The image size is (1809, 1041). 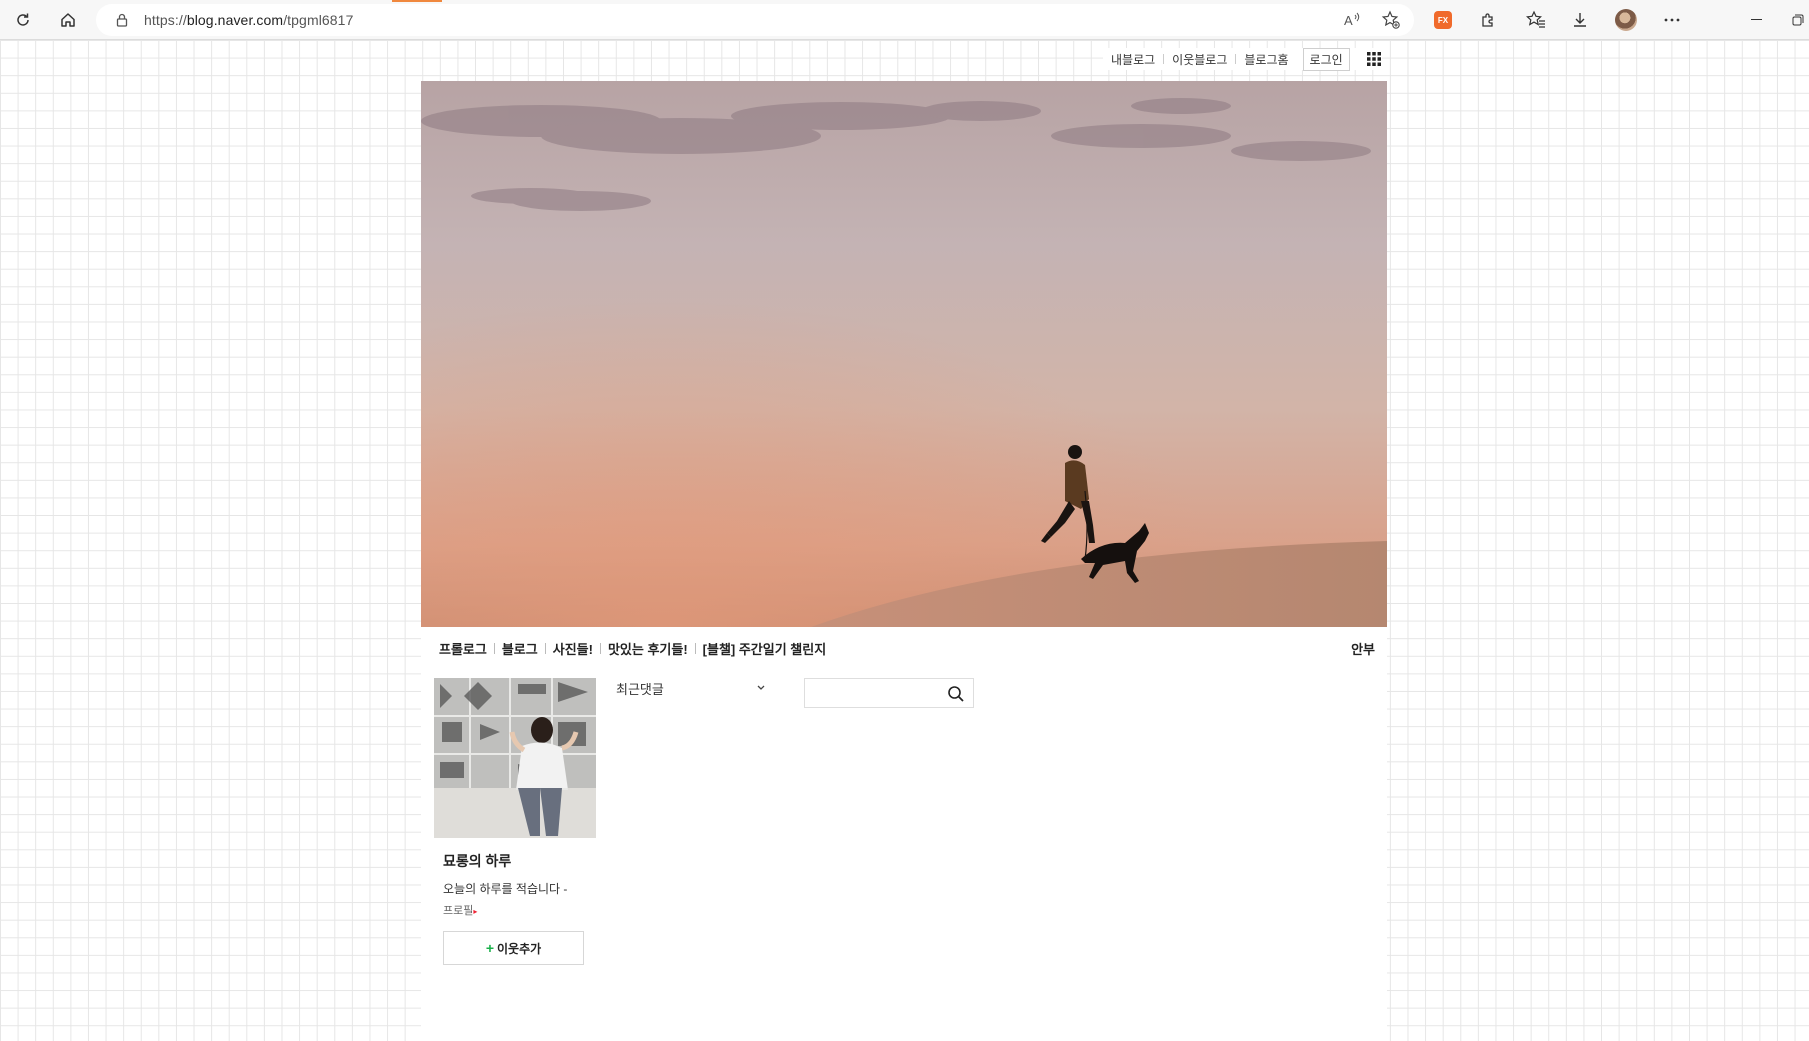 I want to click on puzzle-icon, so click(x=1488, y=20).